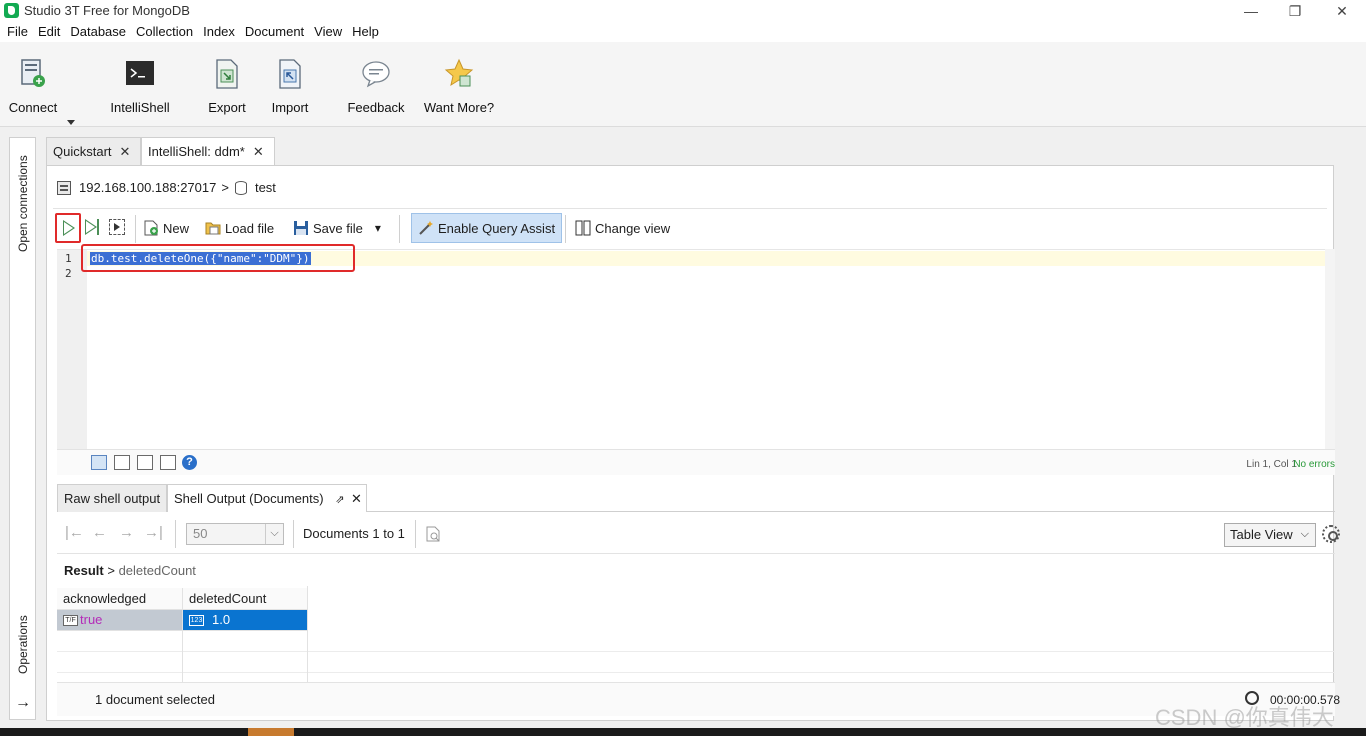  Describe the element at coordinates (1304, 534) in the screenshot. I see `chevron-down-icon: ⌵` at that location.